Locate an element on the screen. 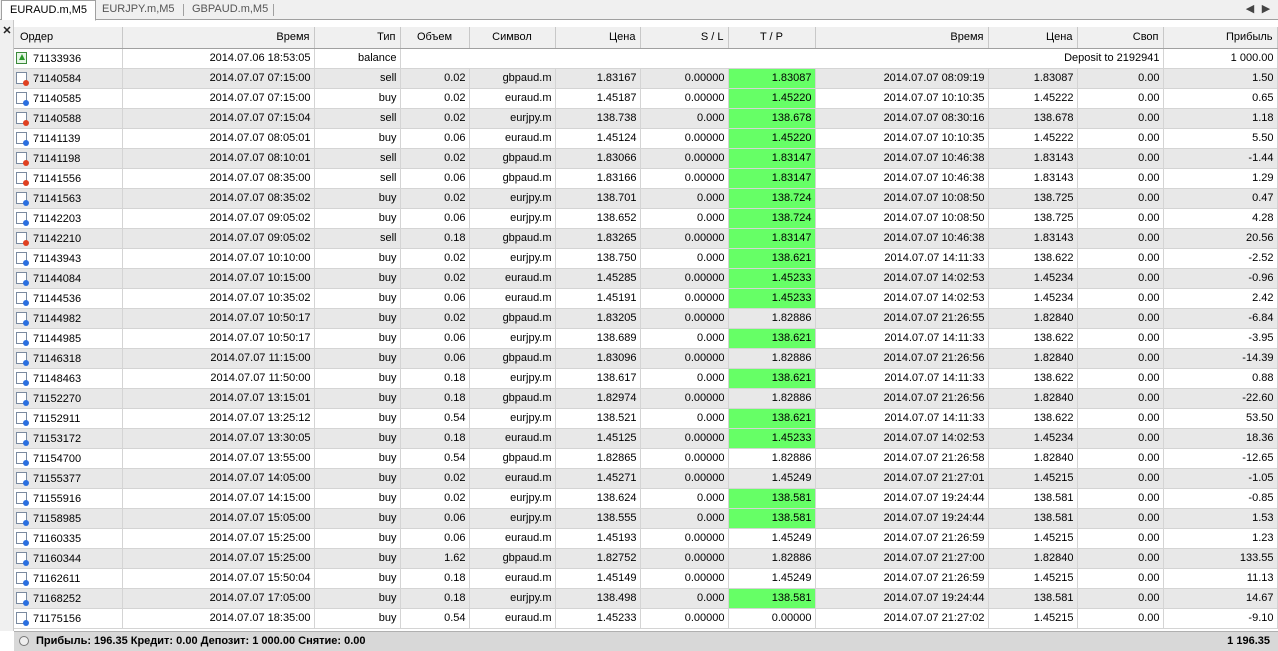  open-price: 138.738 is located at coordinates (598, 118).